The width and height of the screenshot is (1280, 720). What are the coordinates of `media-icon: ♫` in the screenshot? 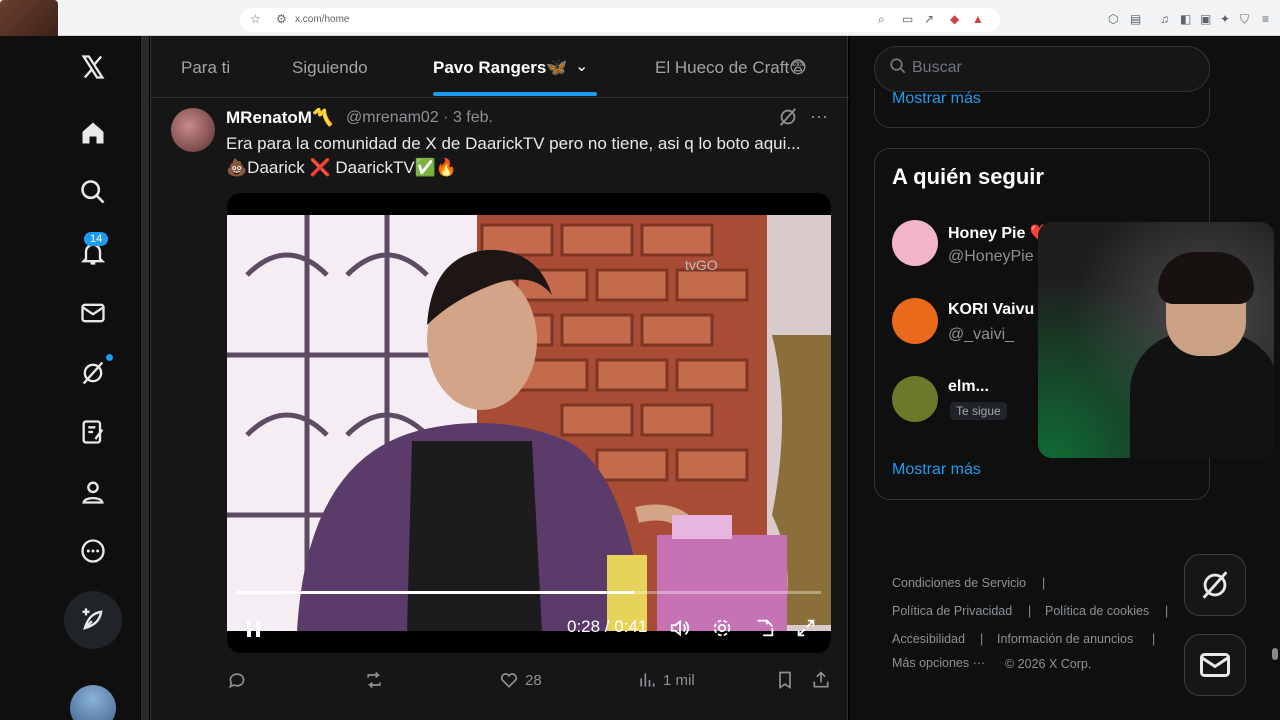 It's located at (1164, 19).